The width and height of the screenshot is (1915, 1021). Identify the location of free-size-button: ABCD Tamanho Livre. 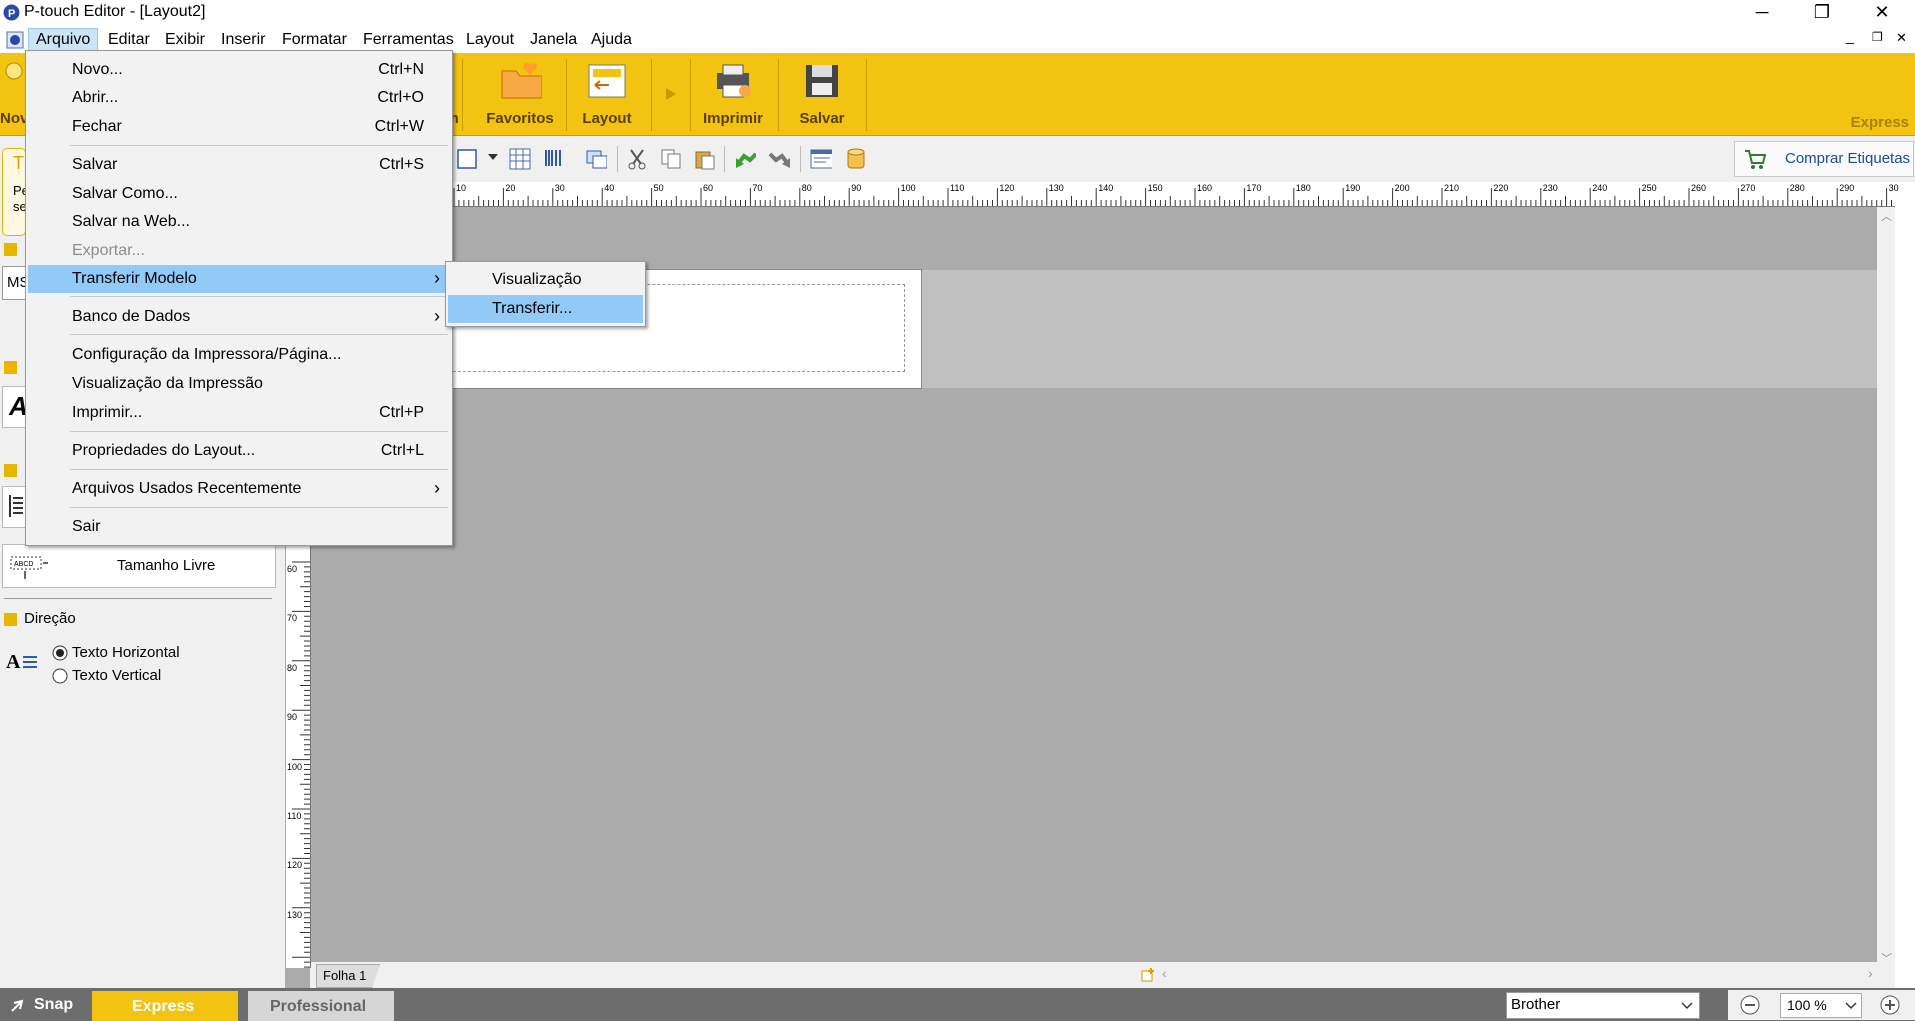
(139, 566).